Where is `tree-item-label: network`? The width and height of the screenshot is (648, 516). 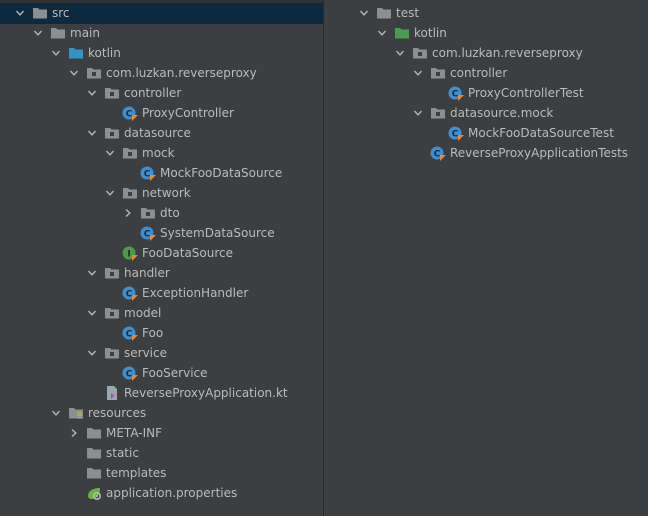 tree-item-label: network is located at coordinates (166, 193).